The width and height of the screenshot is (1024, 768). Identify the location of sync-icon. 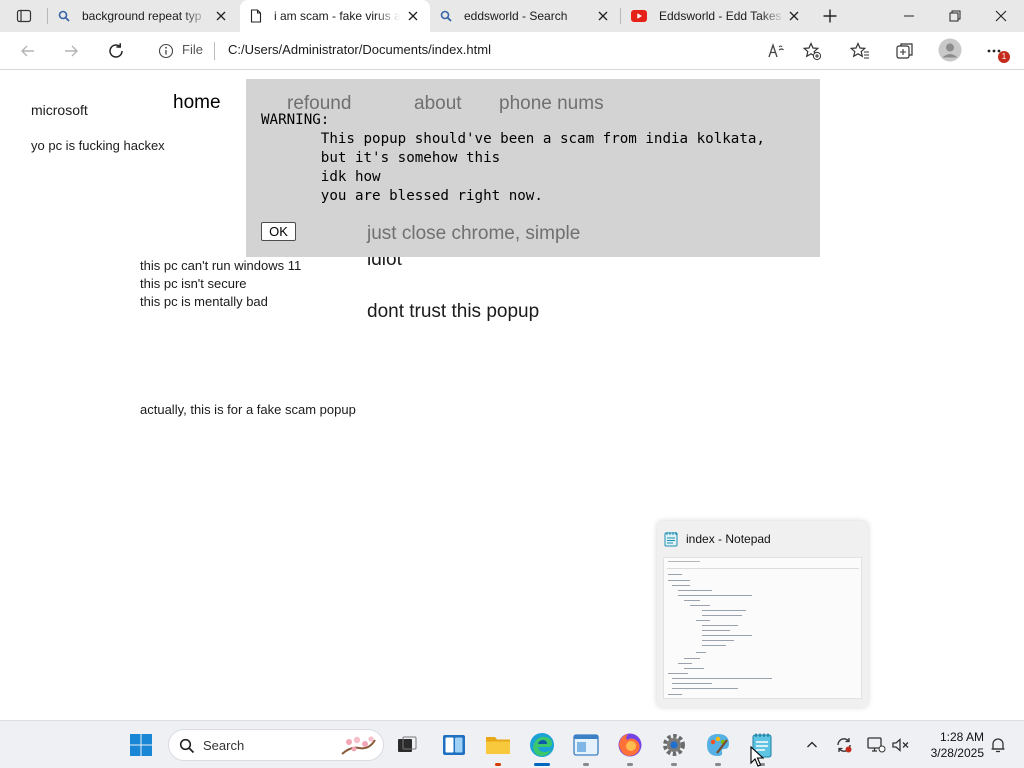
(844, 745).